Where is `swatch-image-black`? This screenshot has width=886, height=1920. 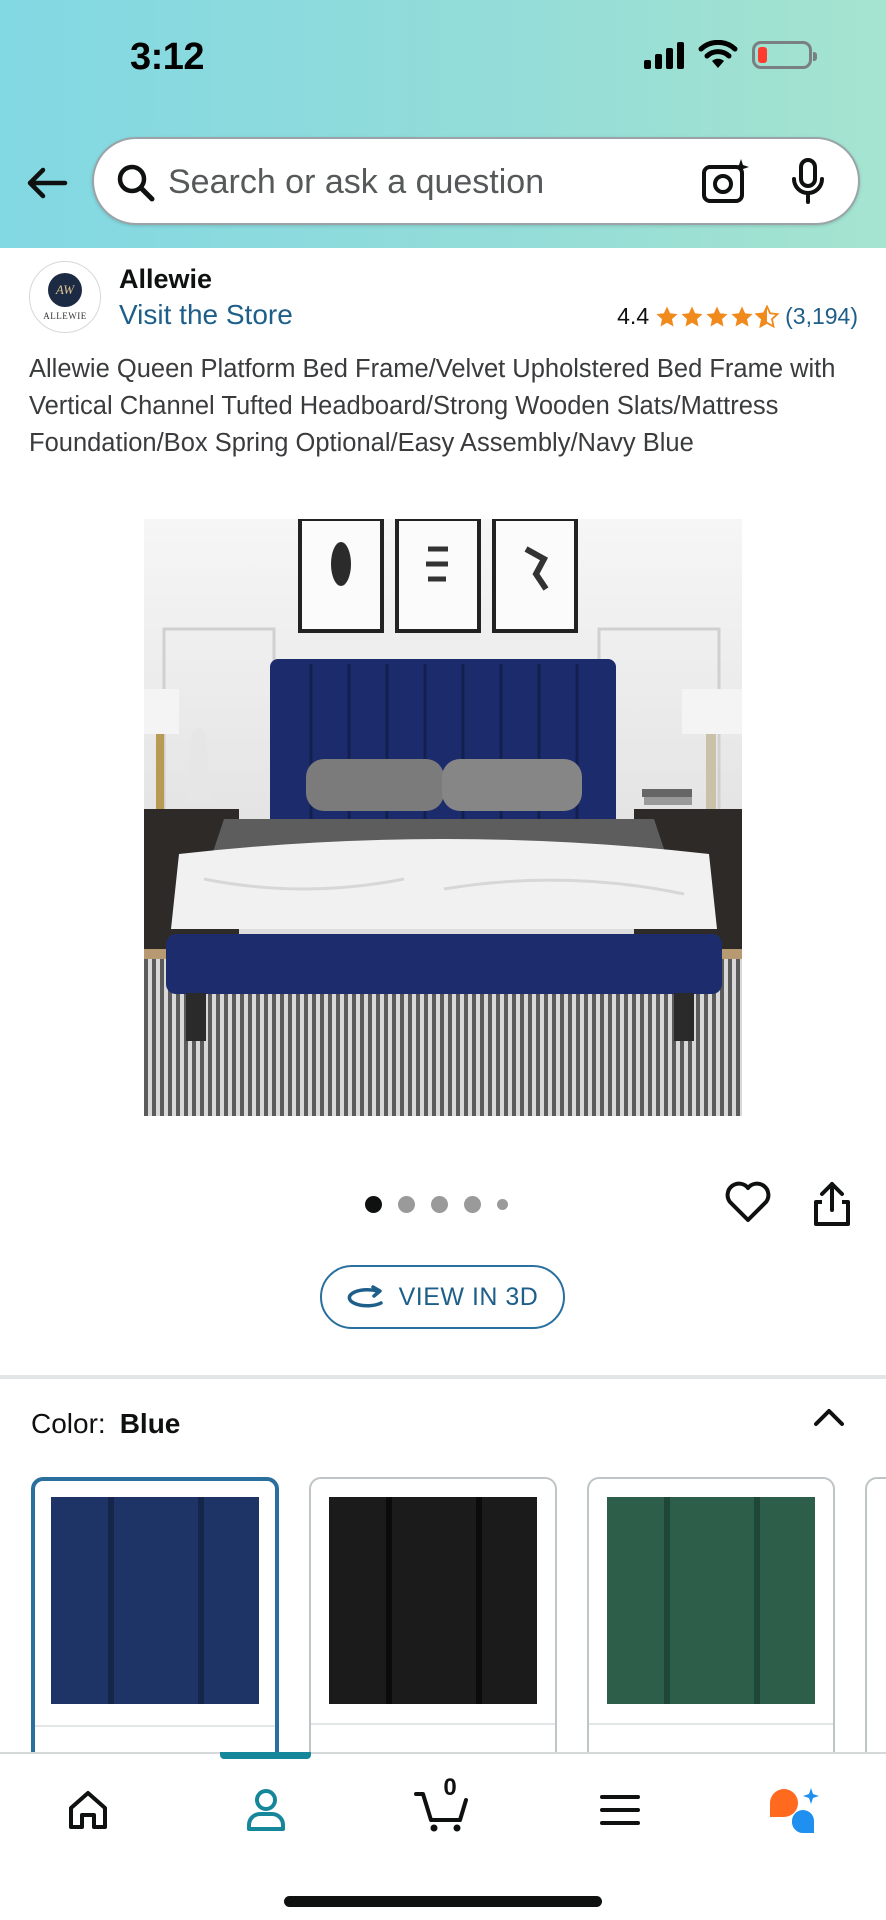 swatch-image-black is located at coordinates (433, 1600).